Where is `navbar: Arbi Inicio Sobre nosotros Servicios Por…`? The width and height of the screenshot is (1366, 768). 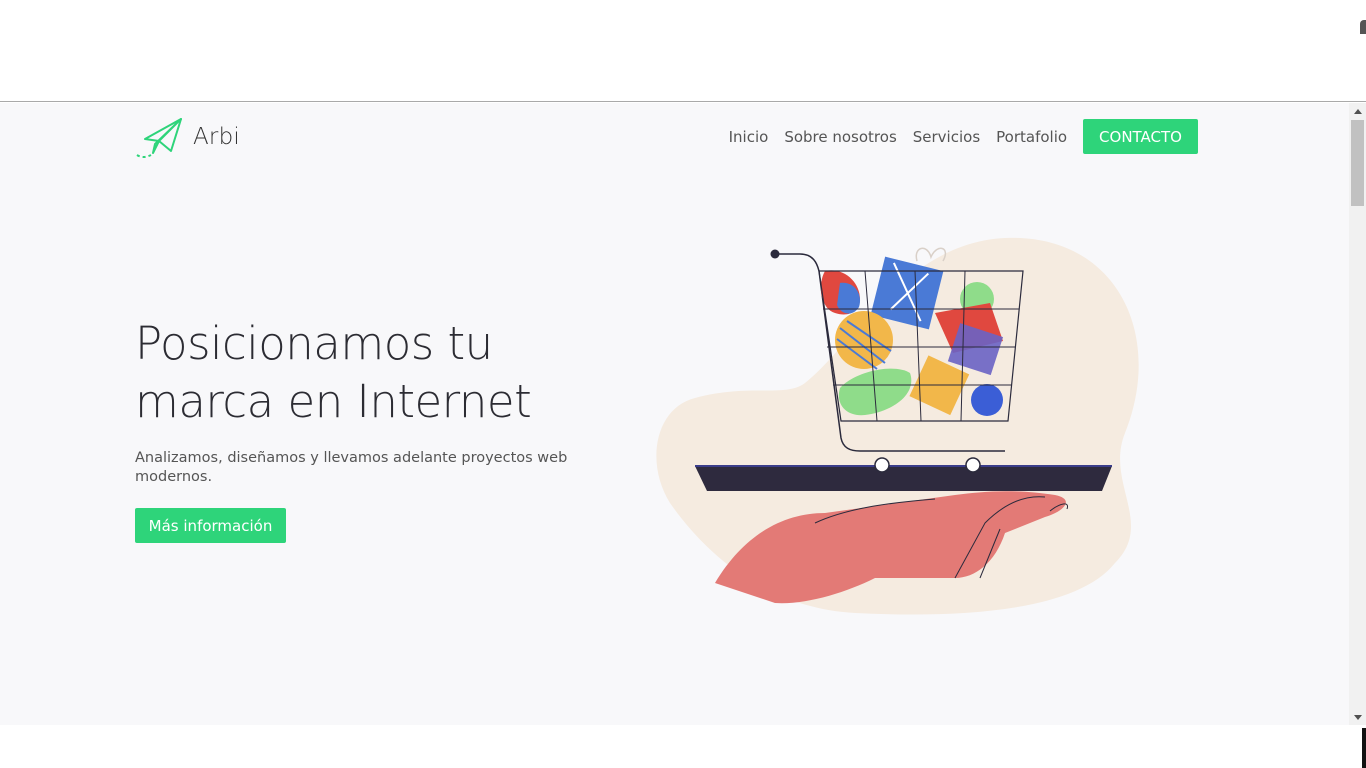 navbar: Arbi Inicio Sobre nosotros Servicios Por… is located at coordinates (666, 137).